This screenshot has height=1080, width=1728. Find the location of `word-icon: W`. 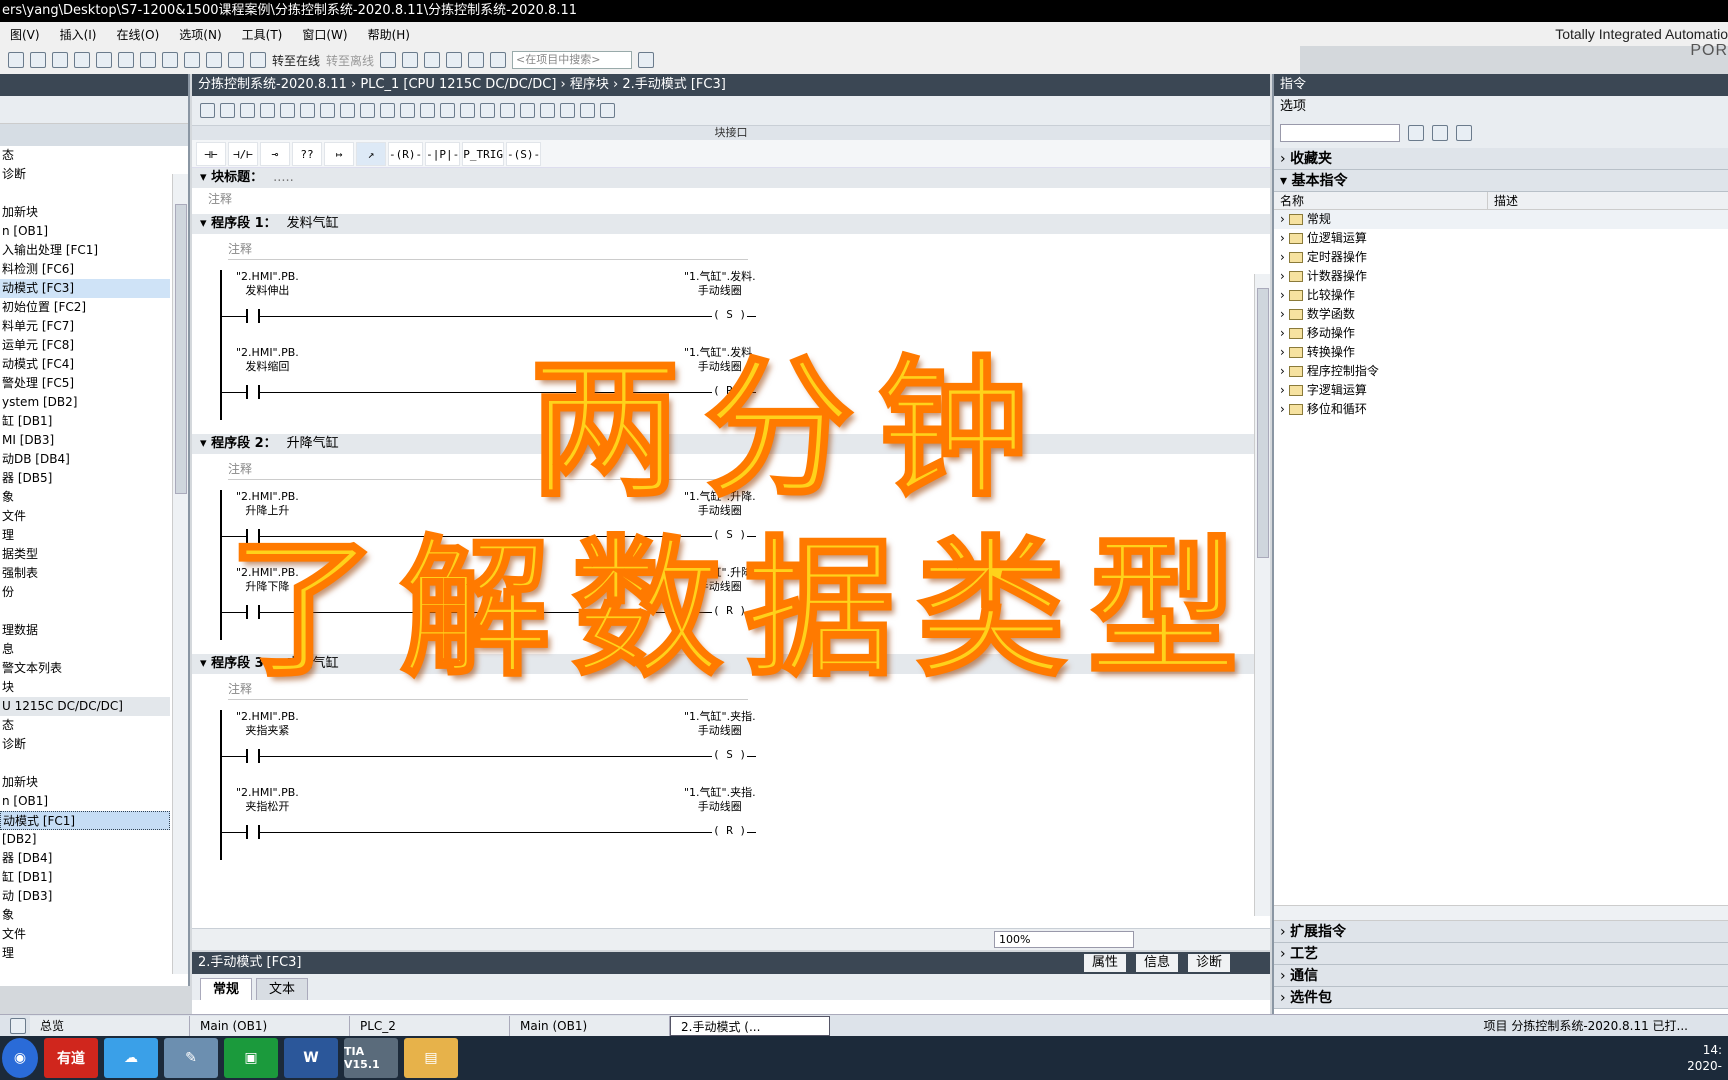

word-icon: W is located at coordinates (311, 1058).